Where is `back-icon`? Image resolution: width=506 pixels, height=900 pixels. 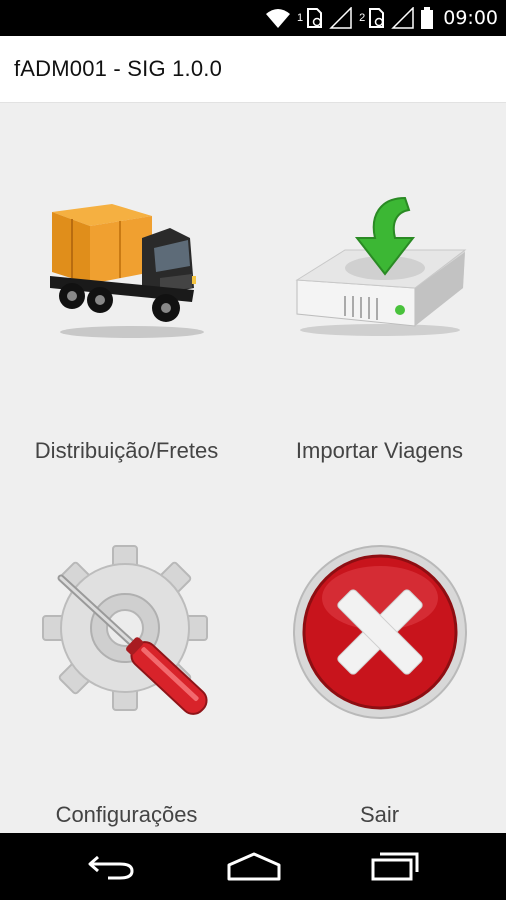
back-icon is located at coordinates (111, 868).